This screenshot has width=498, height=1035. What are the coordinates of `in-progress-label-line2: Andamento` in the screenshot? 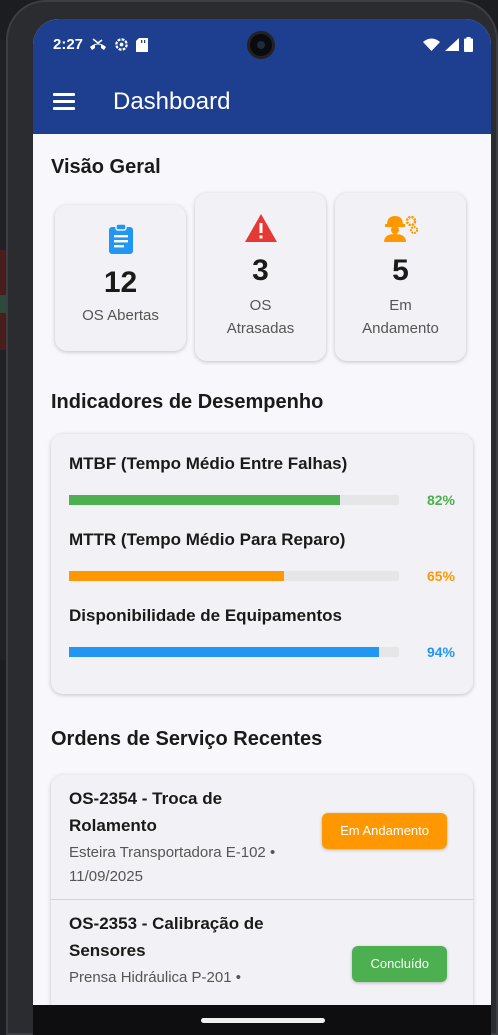 It's located at (400, 328).